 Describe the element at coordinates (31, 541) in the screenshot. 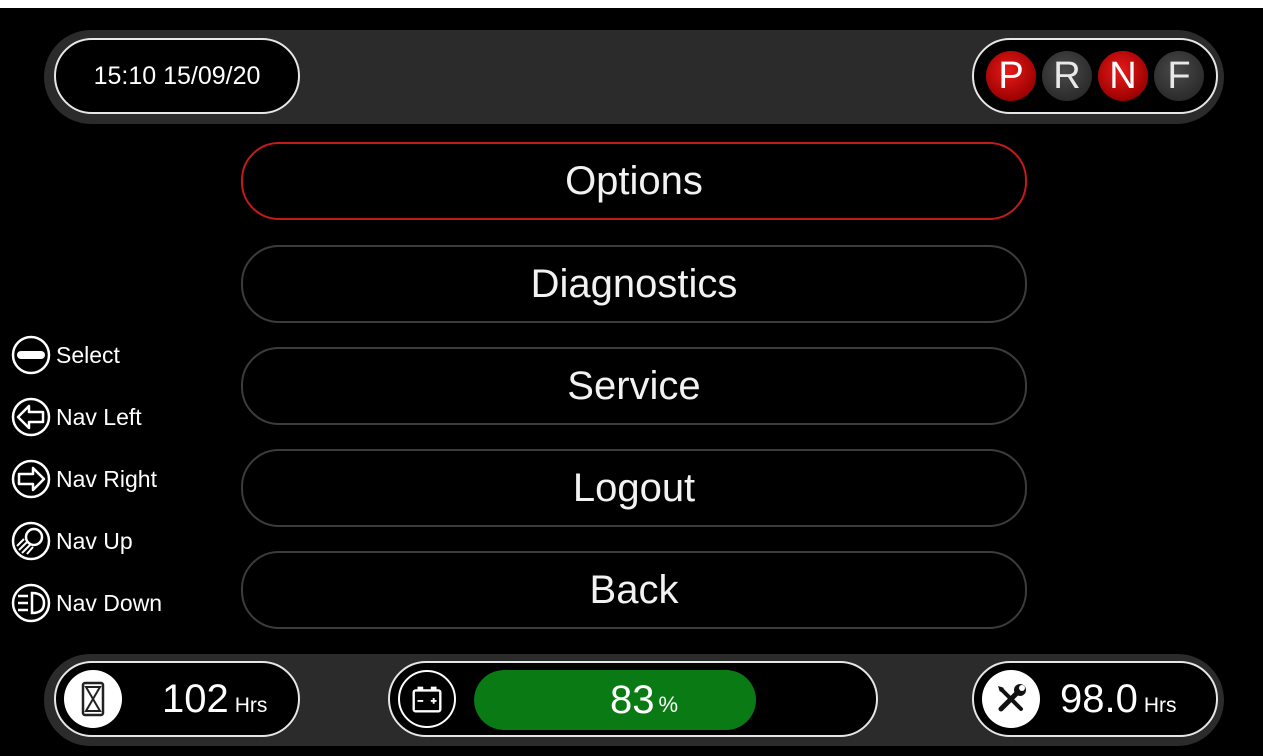

I see `work-light-icon` at that location.